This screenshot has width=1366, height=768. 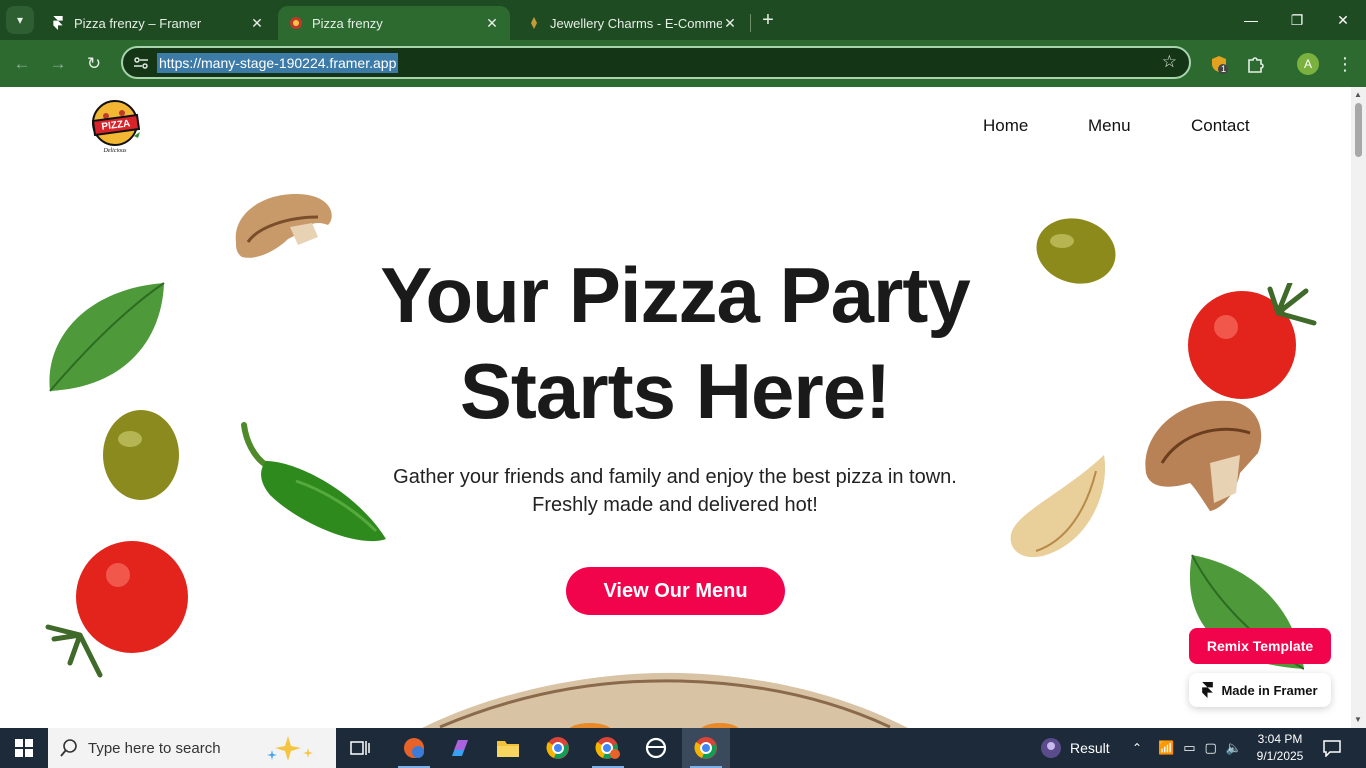 What do you see at coordinates (1234, 748) in the screenshot?
I see `volume-icon: 🔈` at bounding box center [1234, 748].